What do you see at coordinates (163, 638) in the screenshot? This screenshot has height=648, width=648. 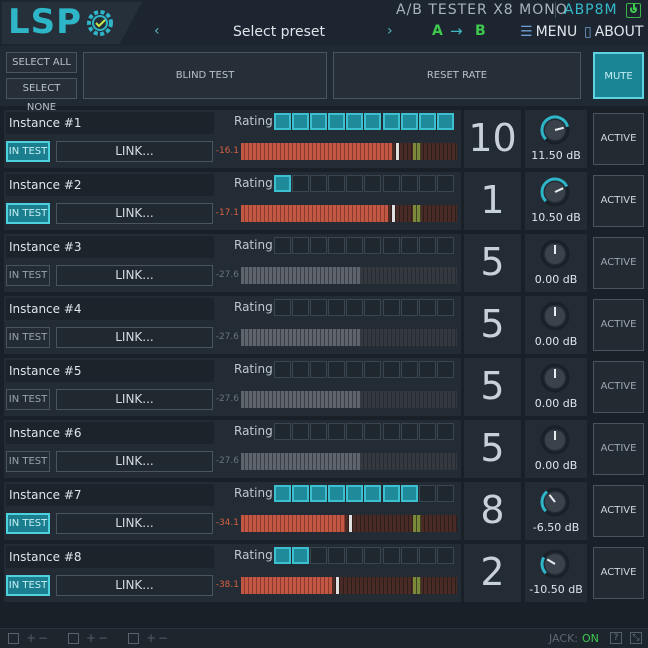 I see `font-down-button: −` at bounding box center [163, 638].